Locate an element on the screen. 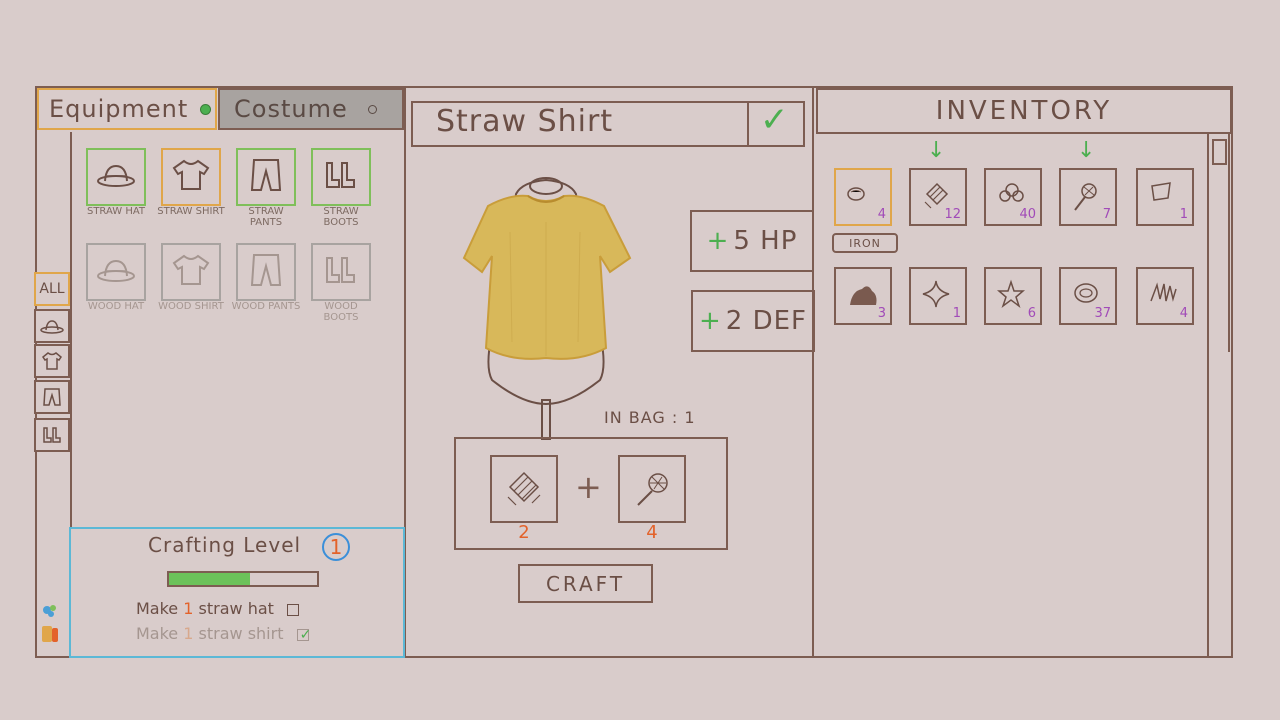 The width and height of the screenshot is (1280, 720). item-count: 12 is located at coordinates (952, 214).